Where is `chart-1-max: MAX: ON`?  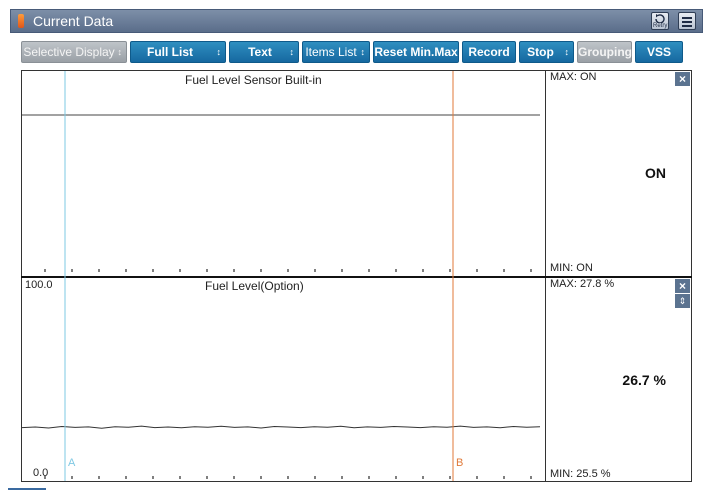
chart-1-max: MAX: ON is located at coordinates (573, 77).